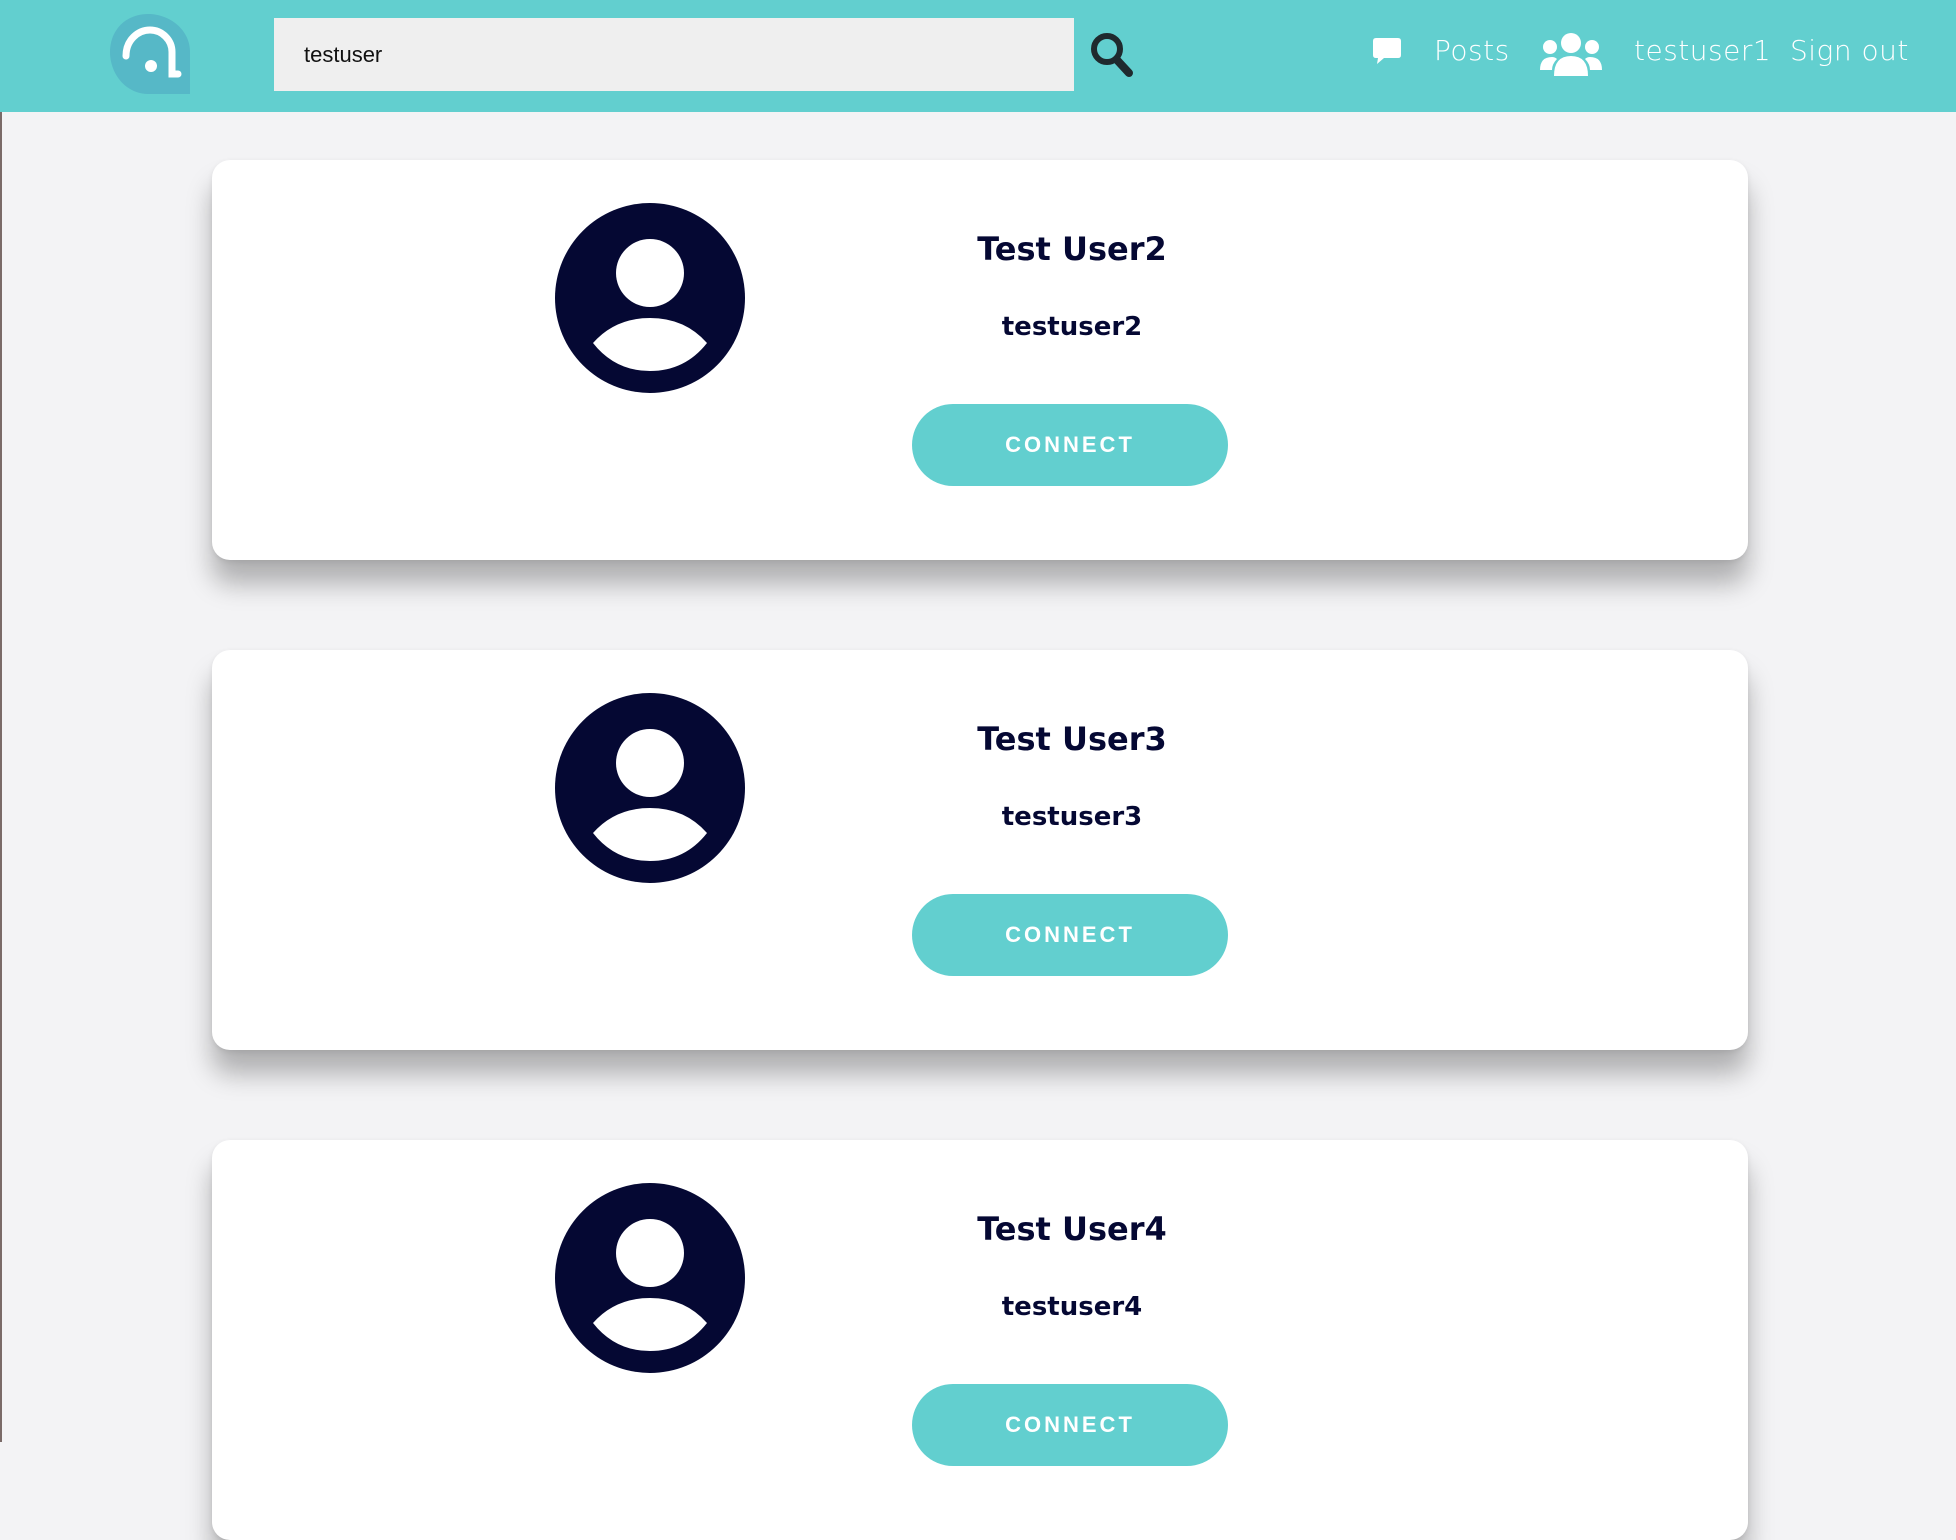 The width and height of the screenshot is (1956, 1540). I want to click on top-navbar: Posts testuser1 Sign out, so click(978, 56).